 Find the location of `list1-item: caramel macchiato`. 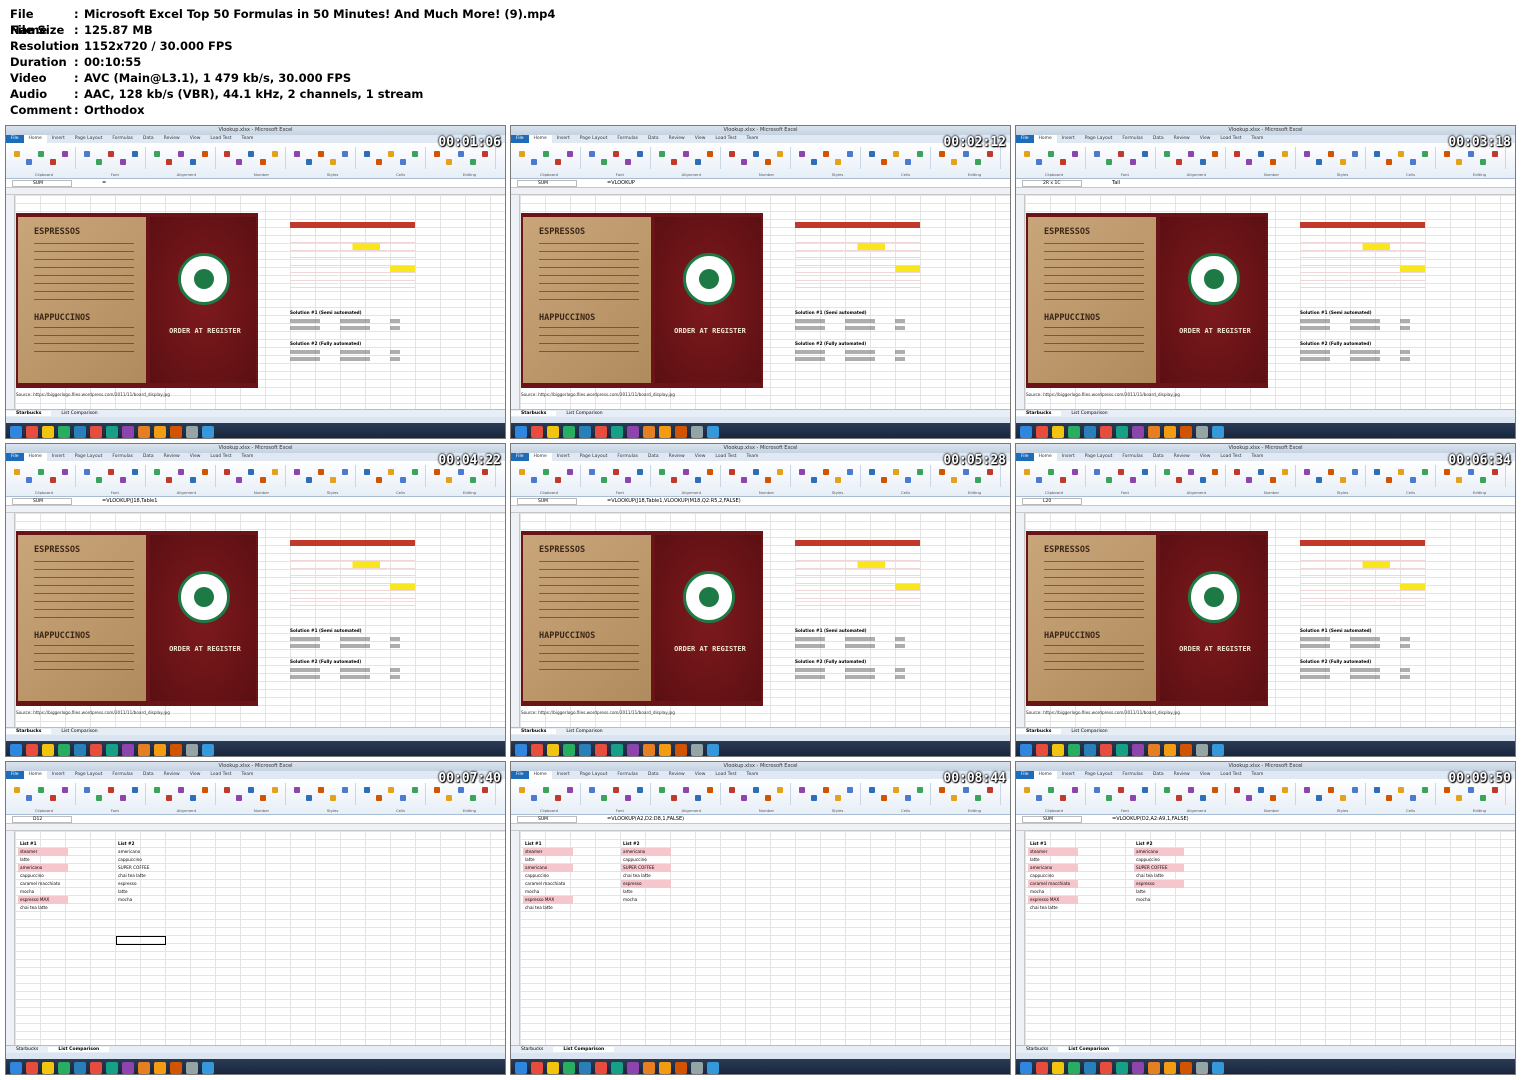

list1-item: caramel macchiato is located at coordinates (548, 884).